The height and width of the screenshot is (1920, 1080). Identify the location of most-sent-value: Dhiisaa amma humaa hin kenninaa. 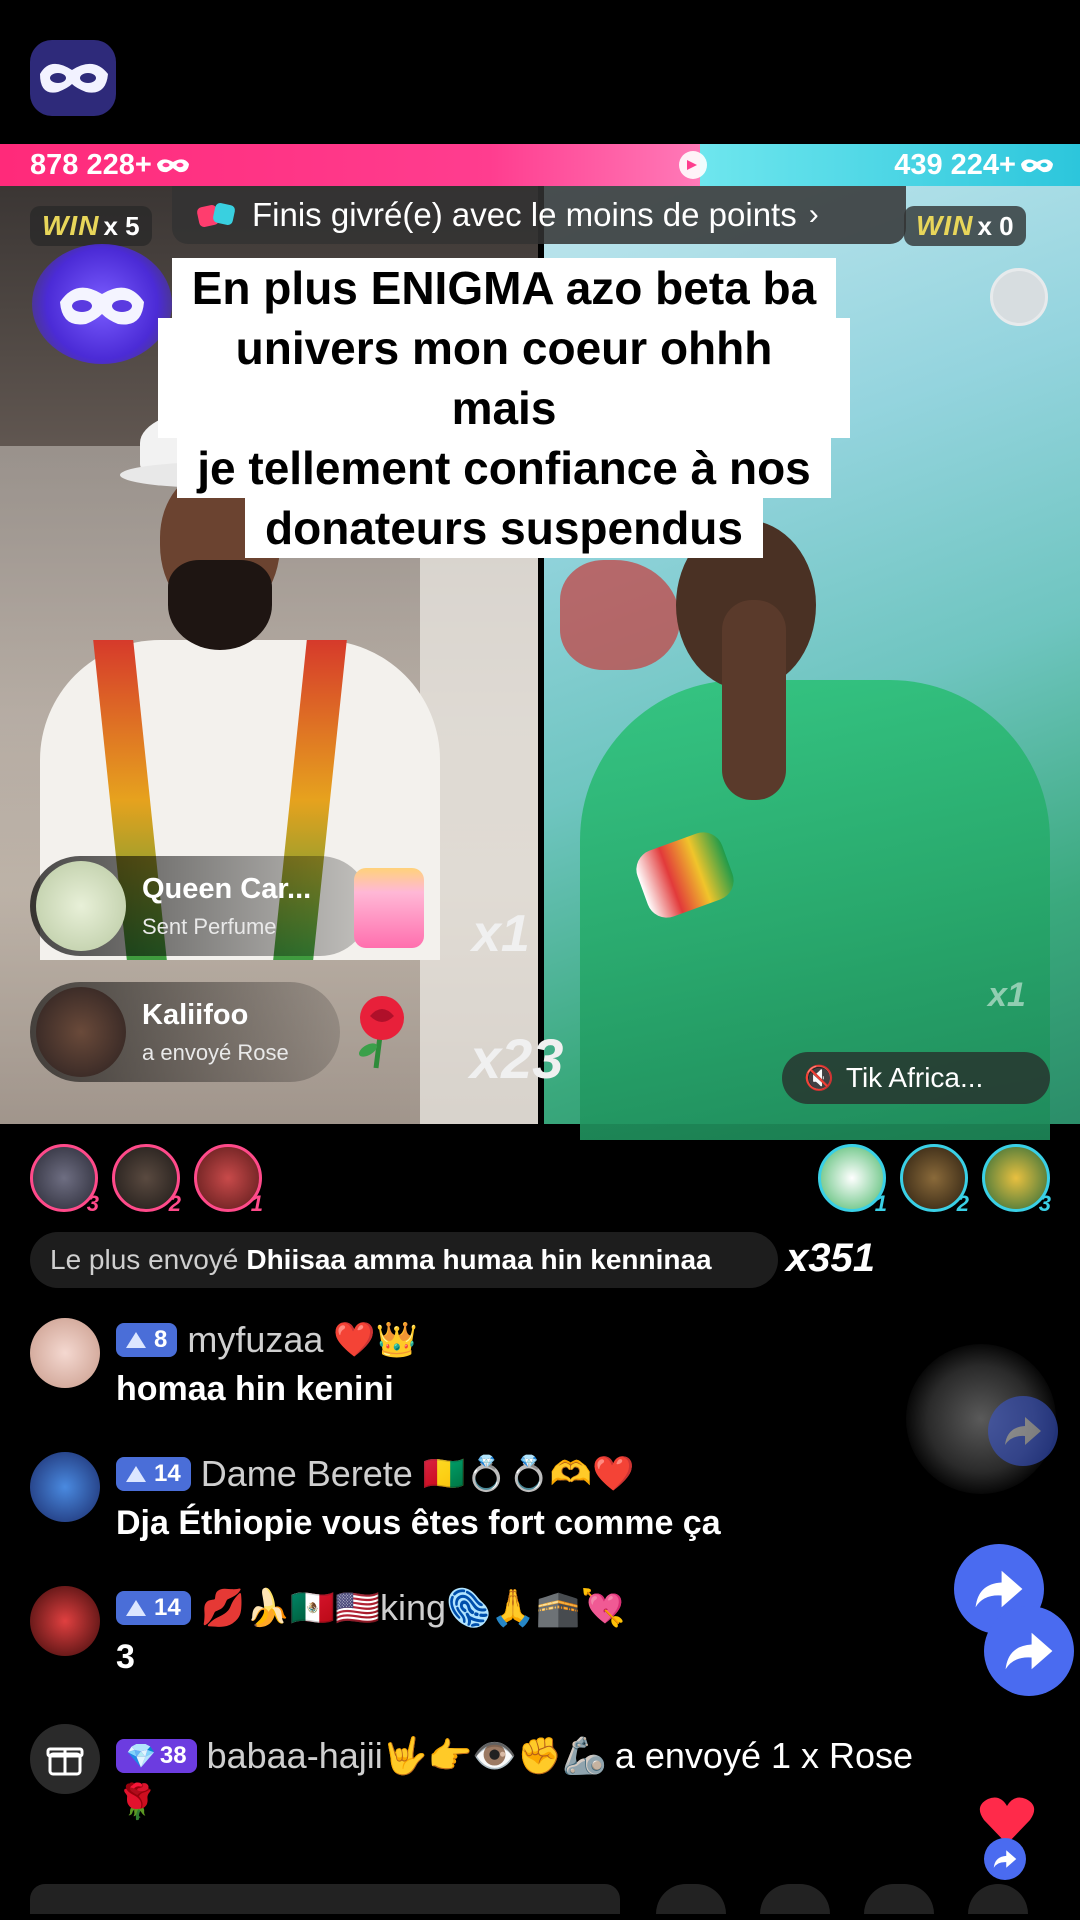
(479, 1259).